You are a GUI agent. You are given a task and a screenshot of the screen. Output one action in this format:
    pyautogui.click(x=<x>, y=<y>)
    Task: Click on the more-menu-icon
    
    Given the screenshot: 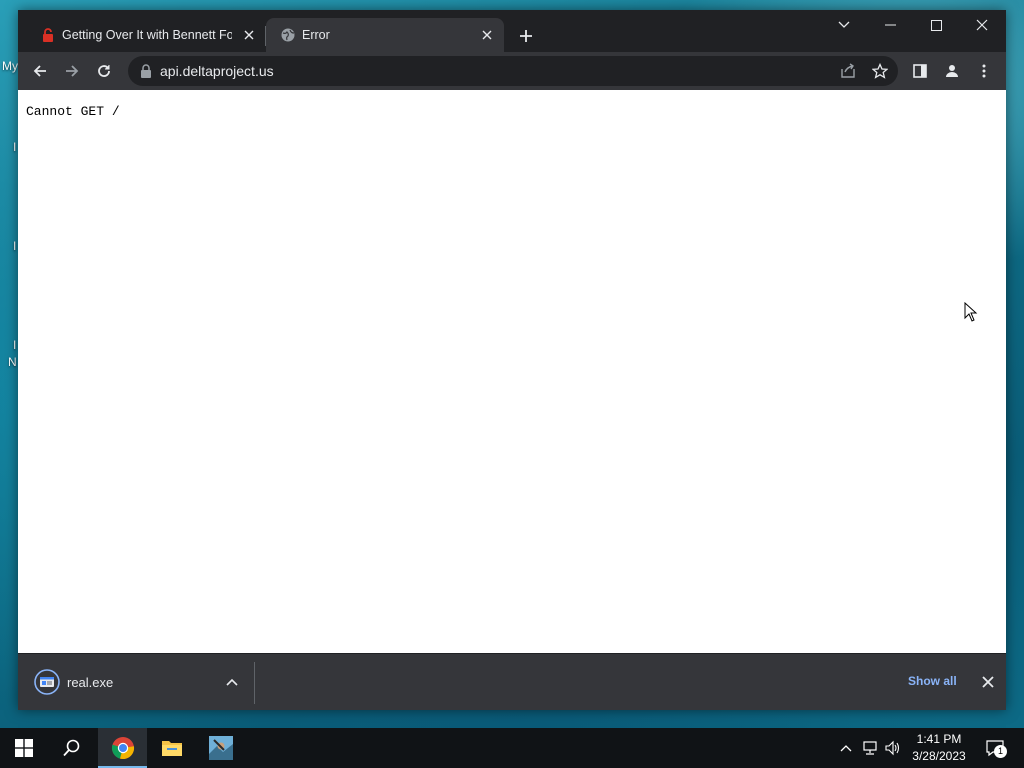 What is the action you would take?
    pyautogui.click(x=984, y=71)
    